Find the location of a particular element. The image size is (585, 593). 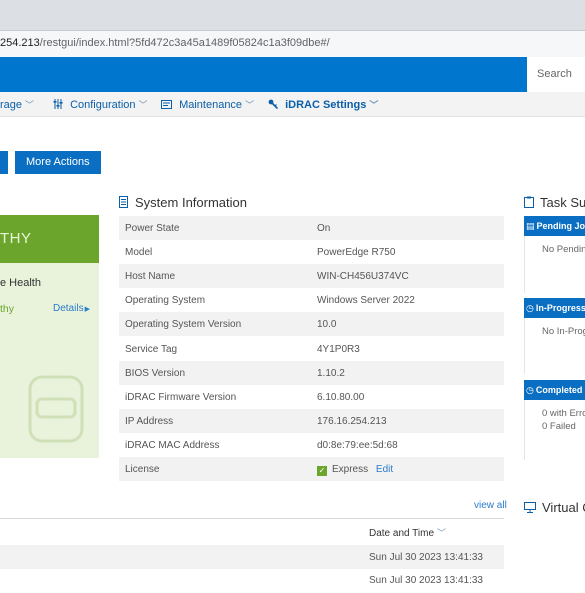

log-header-row: Date and Time ﹀ is located at coordinates (252, 531).